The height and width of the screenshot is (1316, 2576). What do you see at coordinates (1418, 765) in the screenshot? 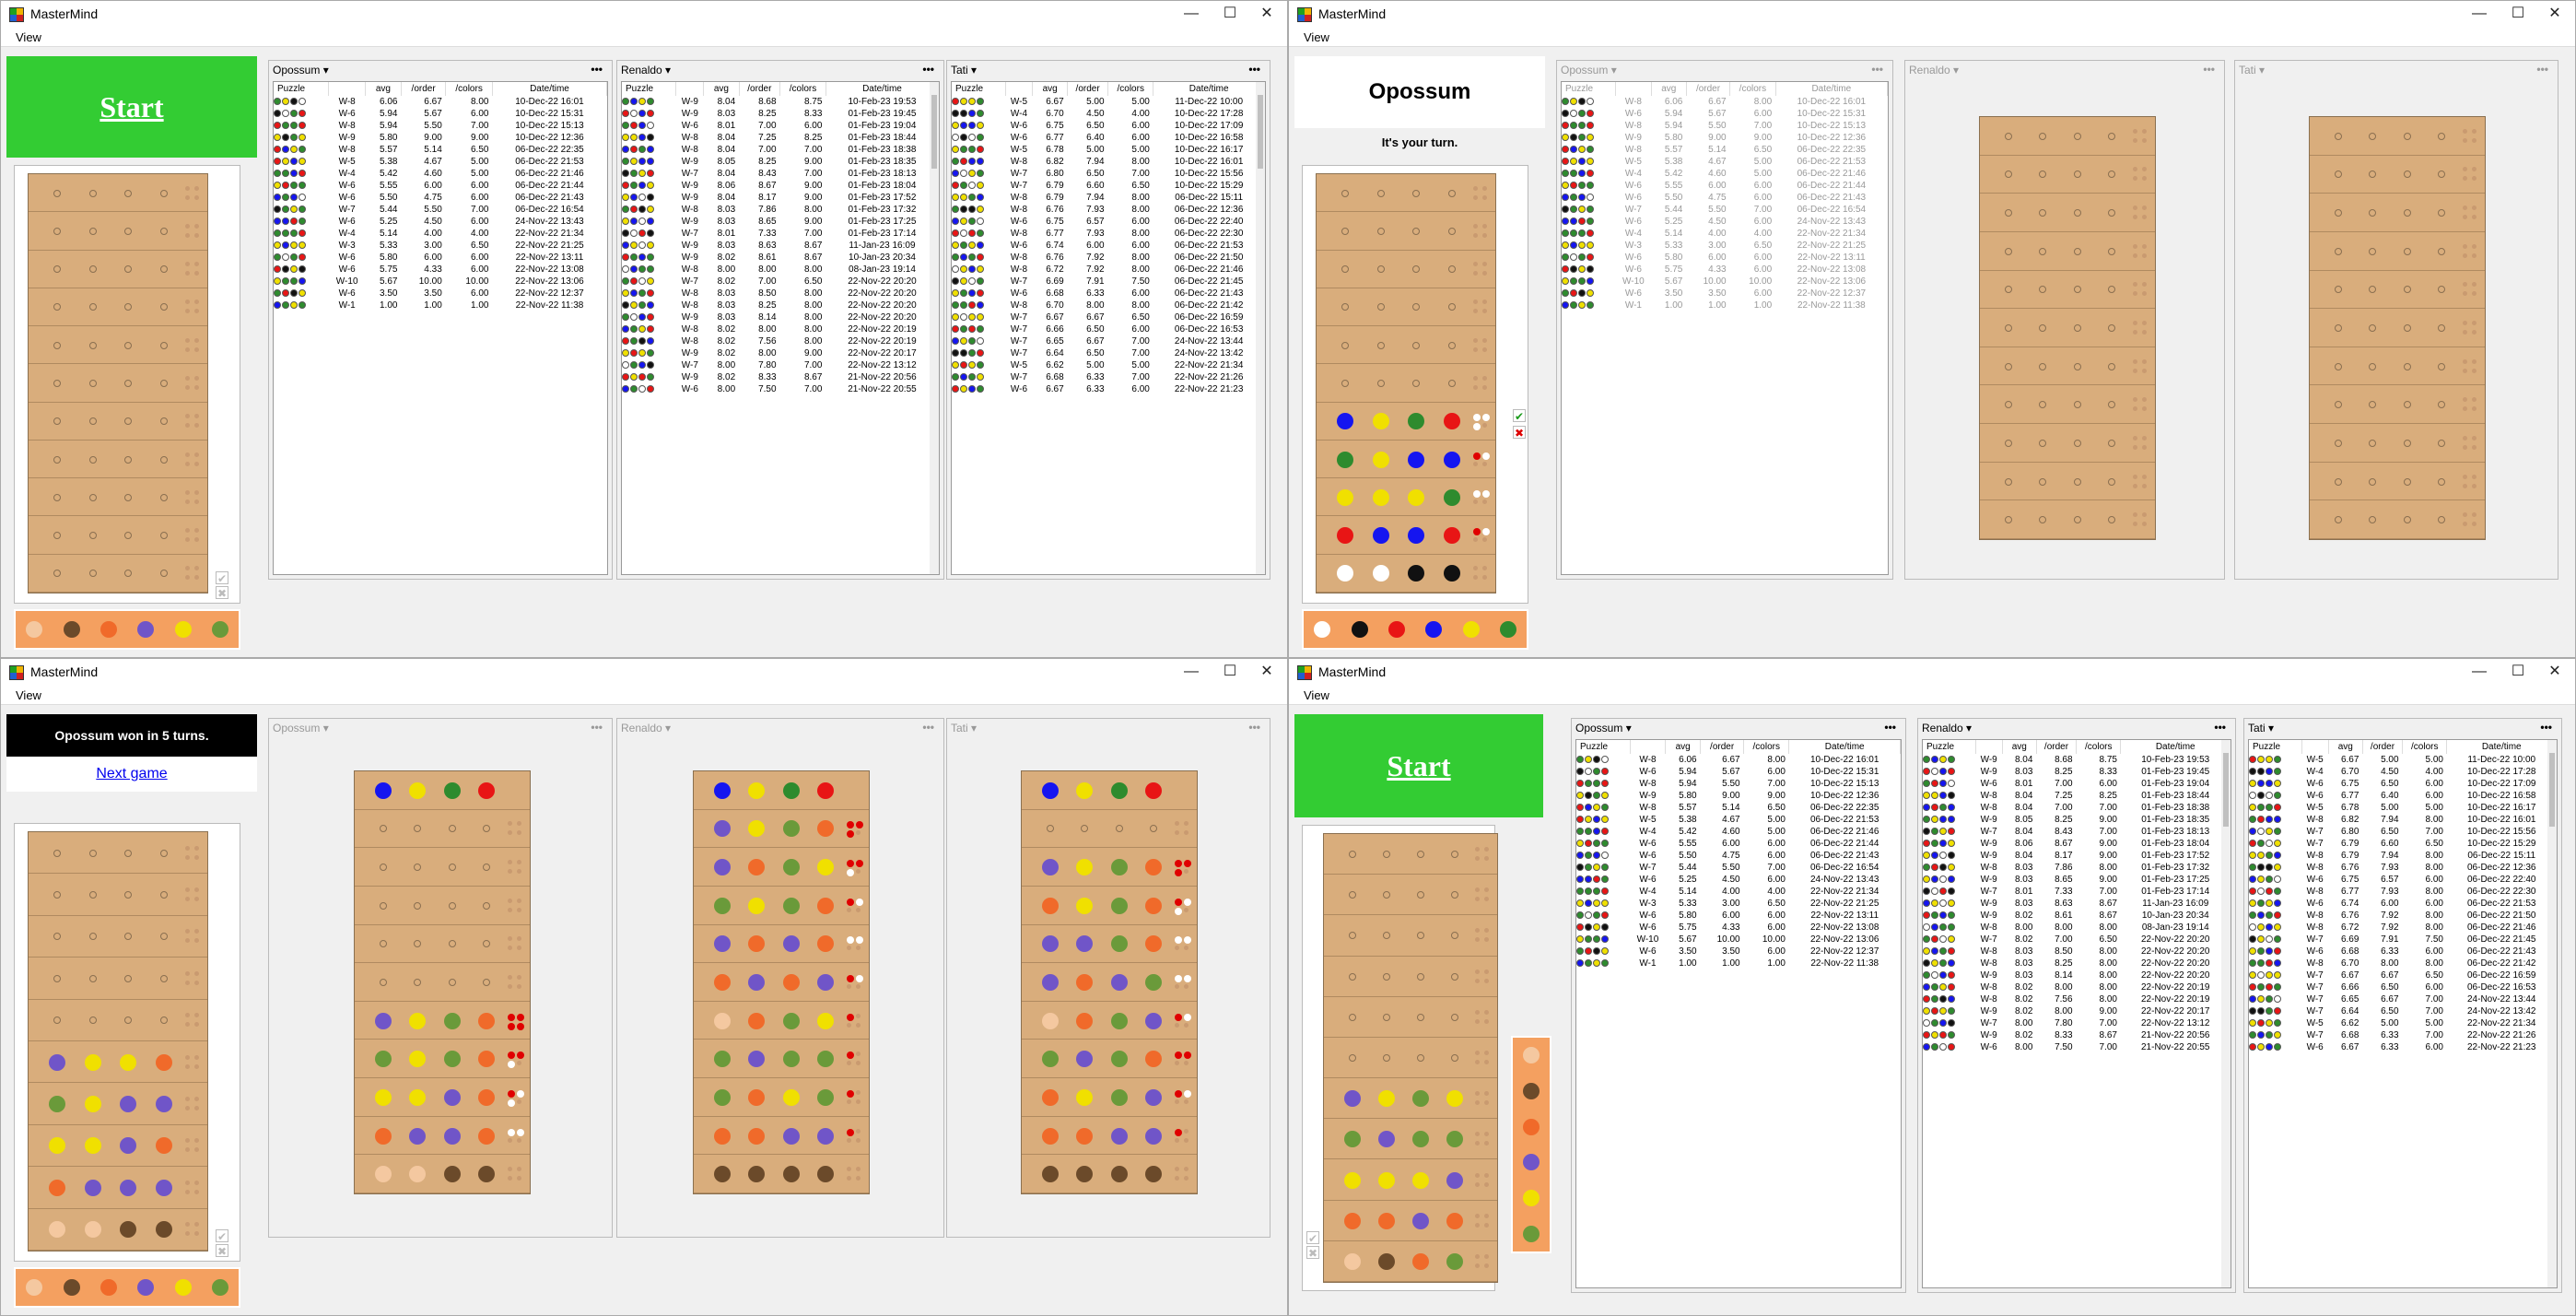
I see `start-button: Start` at bounding box center [1418, 765].